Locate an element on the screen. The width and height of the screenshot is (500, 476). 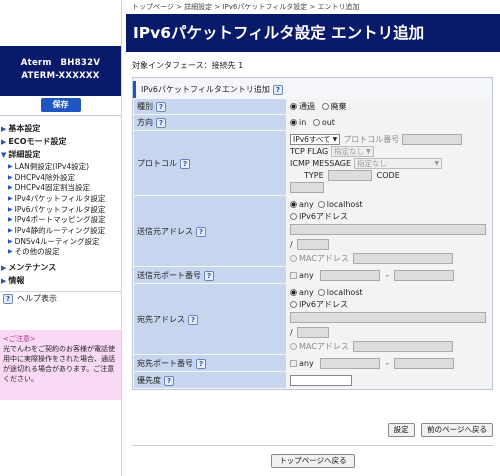
icmp-label: ICMP MESSAGE is located at coordinates (321, 163).